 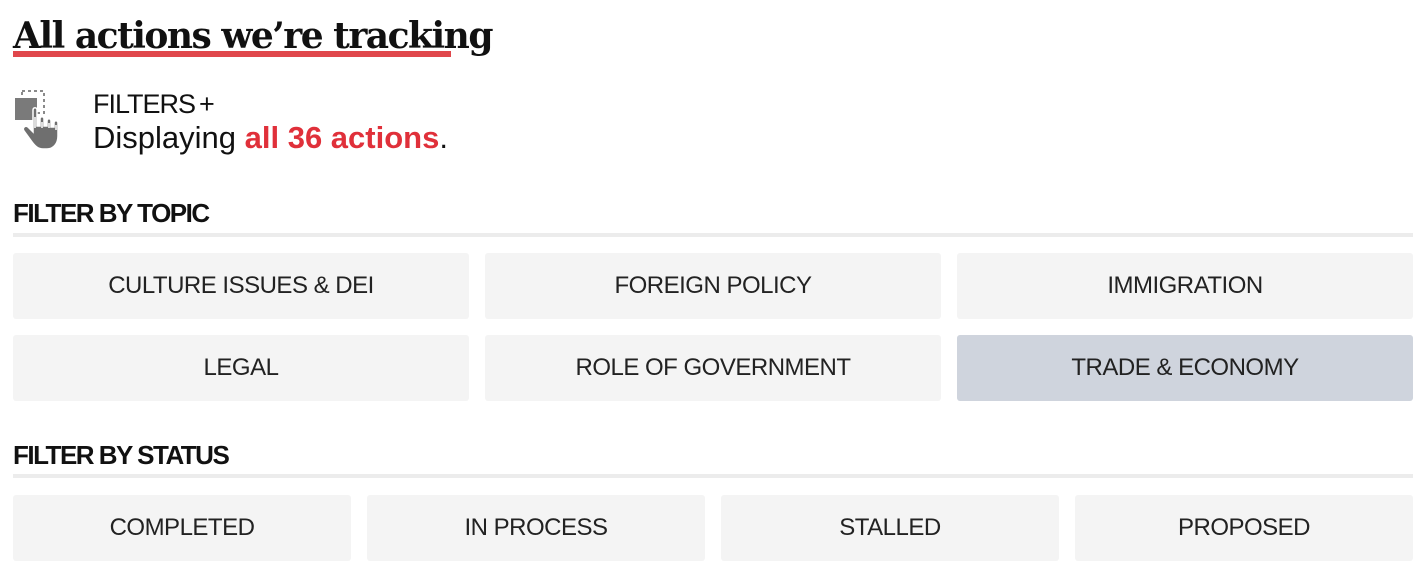 I want to click on topic-button-trade-economy: TRADE & ECONOMY, so click(x=1185, y=368).